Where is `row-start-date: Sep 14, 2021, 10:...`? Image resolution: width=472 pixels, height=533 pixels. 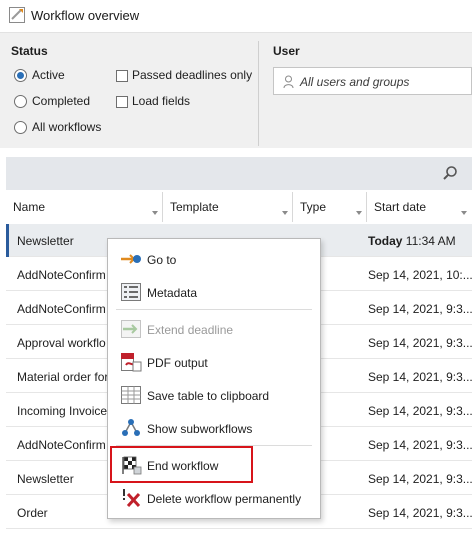
row-start-date: Sep 14, 2021, 10:... is located at coordinates (420, 275).